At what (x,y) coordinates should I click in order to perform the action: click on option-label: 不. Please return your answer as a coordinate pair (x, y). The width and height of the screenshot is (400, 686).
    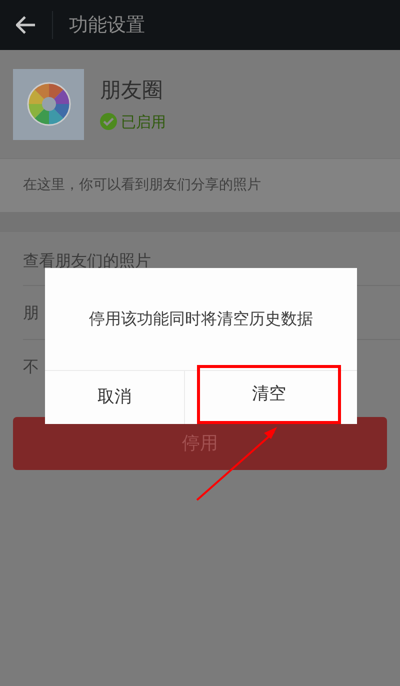
    Looking at the image, I should click on (31, 367).